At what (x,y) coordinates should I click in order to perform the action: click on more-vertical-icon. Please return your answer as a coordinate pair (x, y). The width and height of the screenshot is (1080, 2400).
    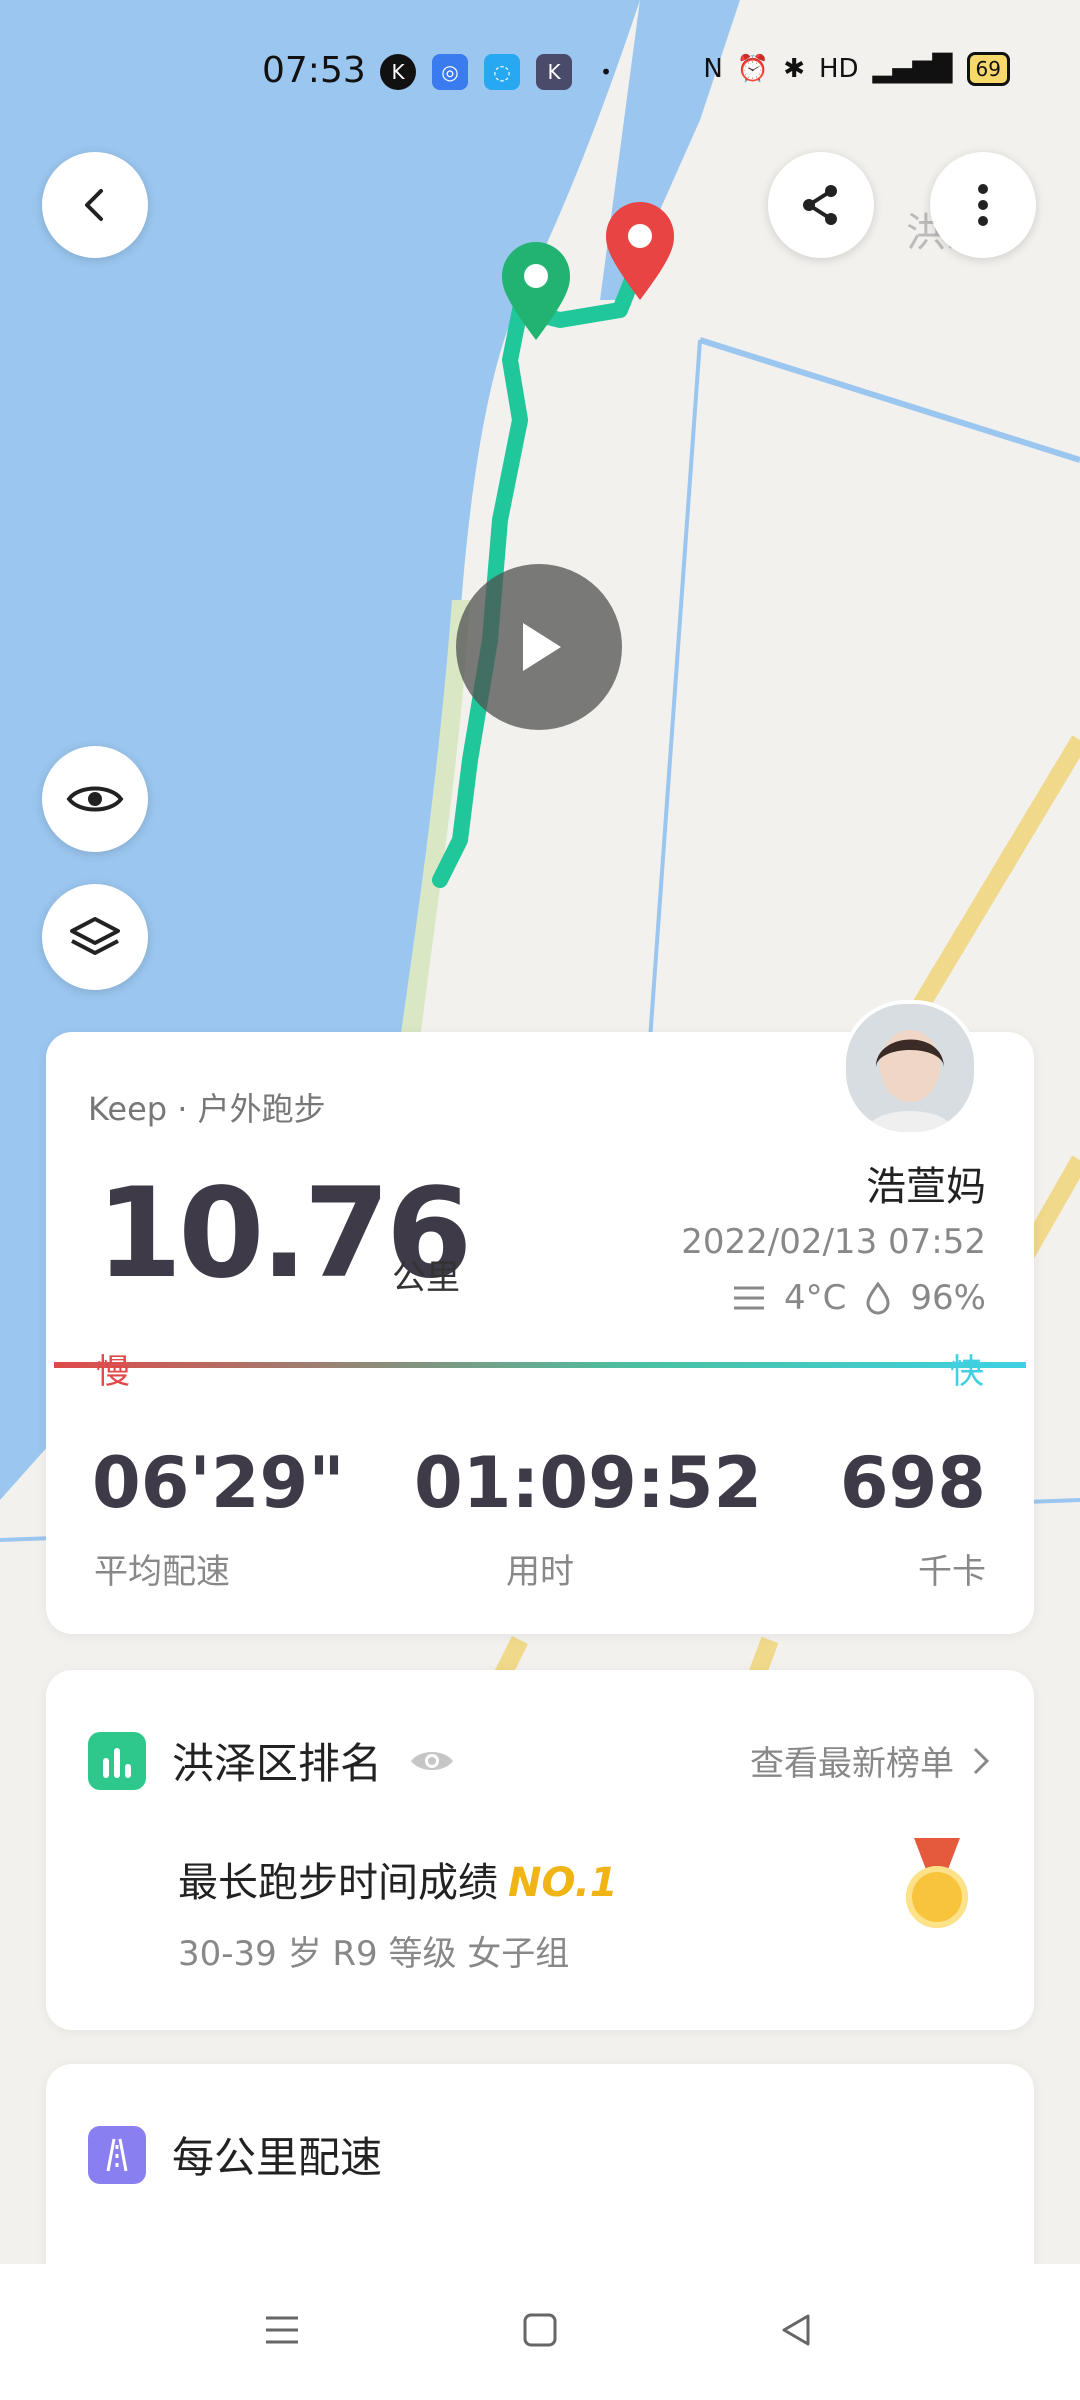
    Looking at the image, I should click on (983, 205).